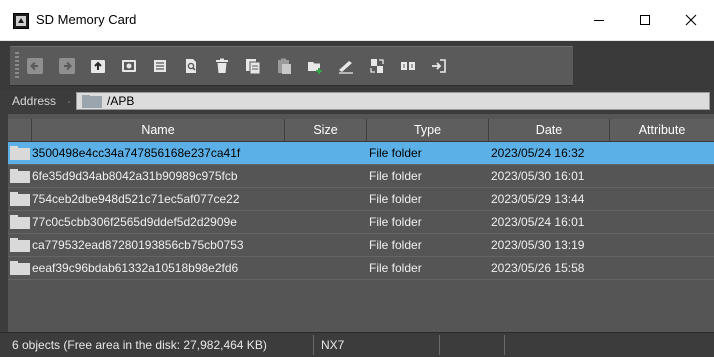  Describe the element at coordinates (428, 130) in the screenshot. I see `column-header-type: Type` at that location.